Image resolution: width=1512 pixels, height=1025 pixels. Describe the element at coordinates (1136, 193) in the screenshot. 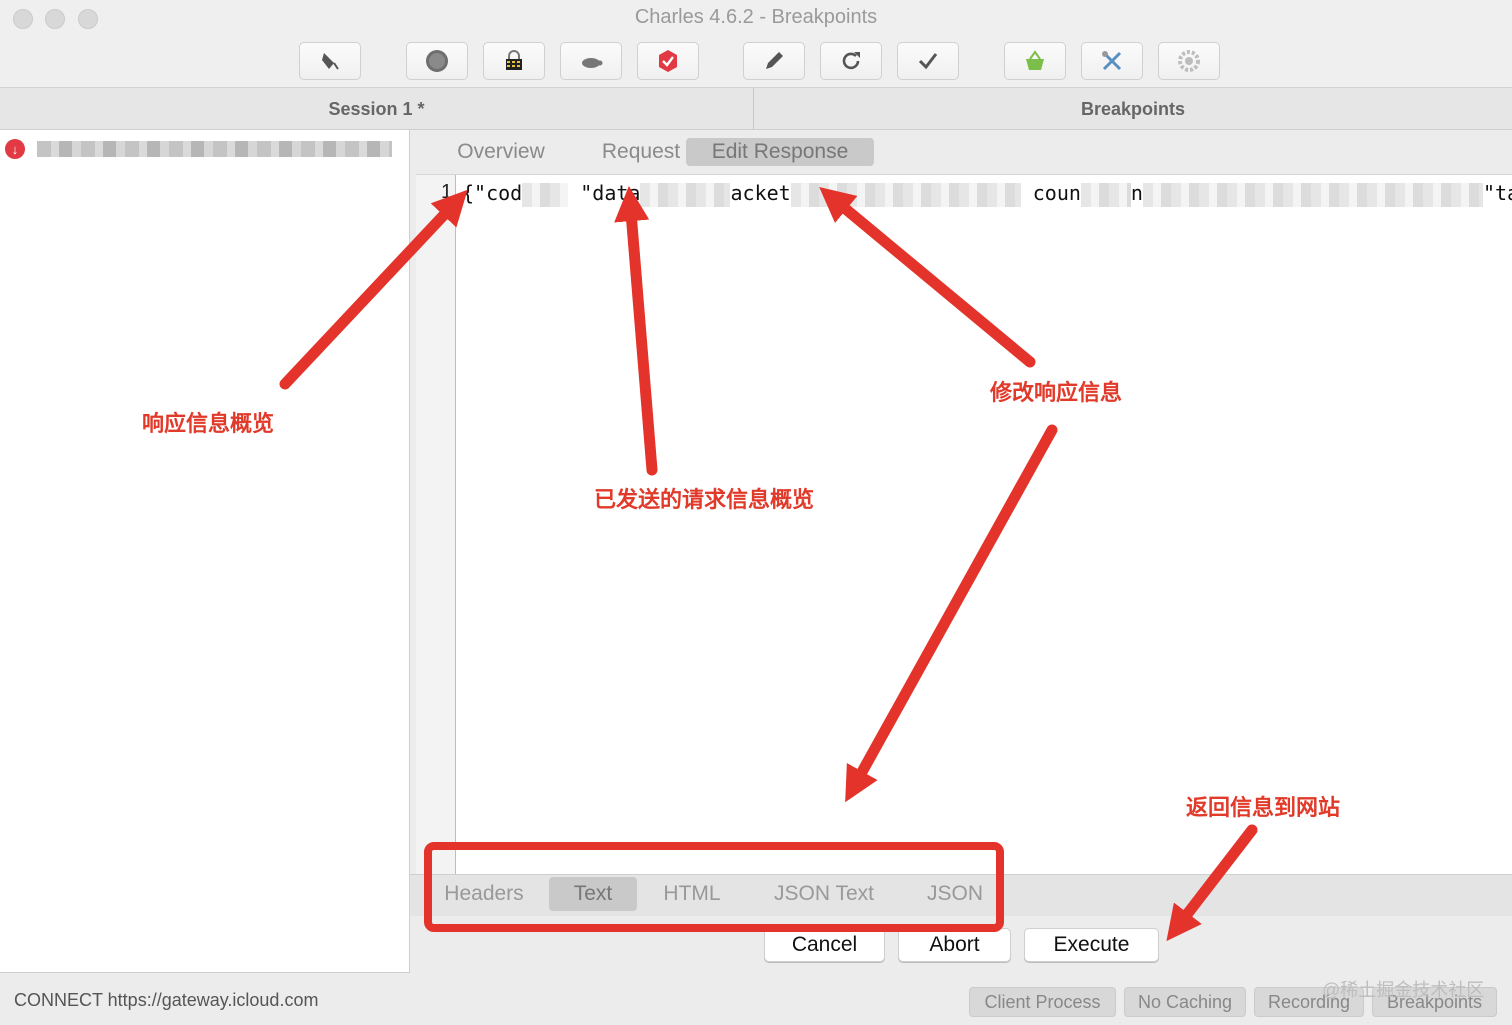

I see `code-snippet: n` at that location.